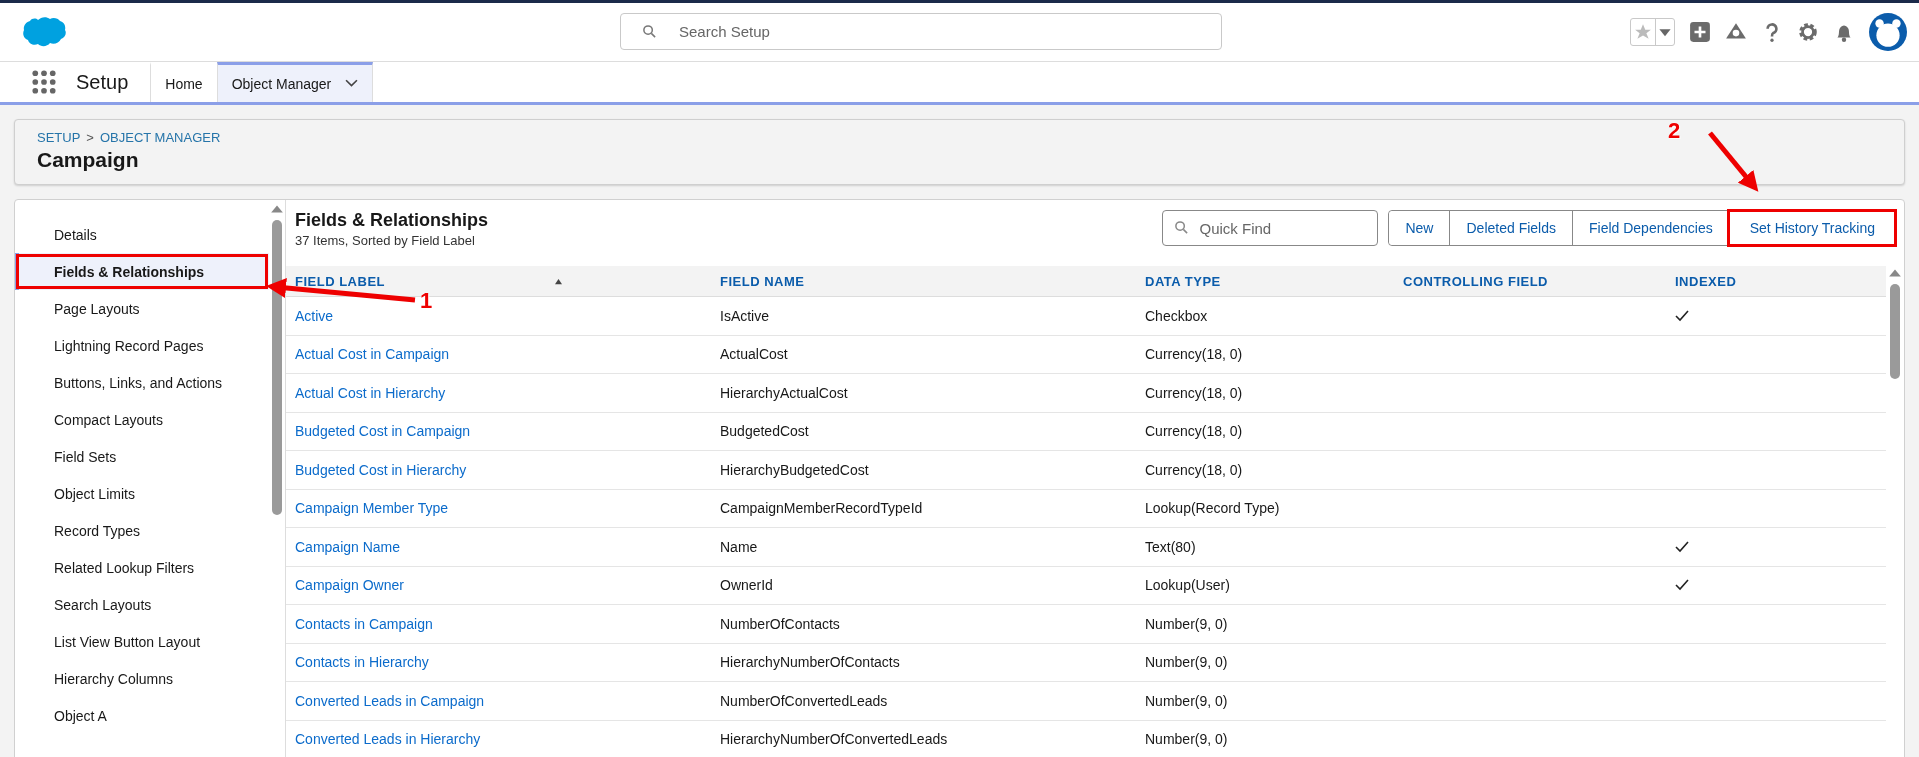 The height and width of the screenshot is (757, 1919). Describe the element at coordinates (372, 508) in the screenshot. I see `field-label-link: Campaign Member Type` at that location.